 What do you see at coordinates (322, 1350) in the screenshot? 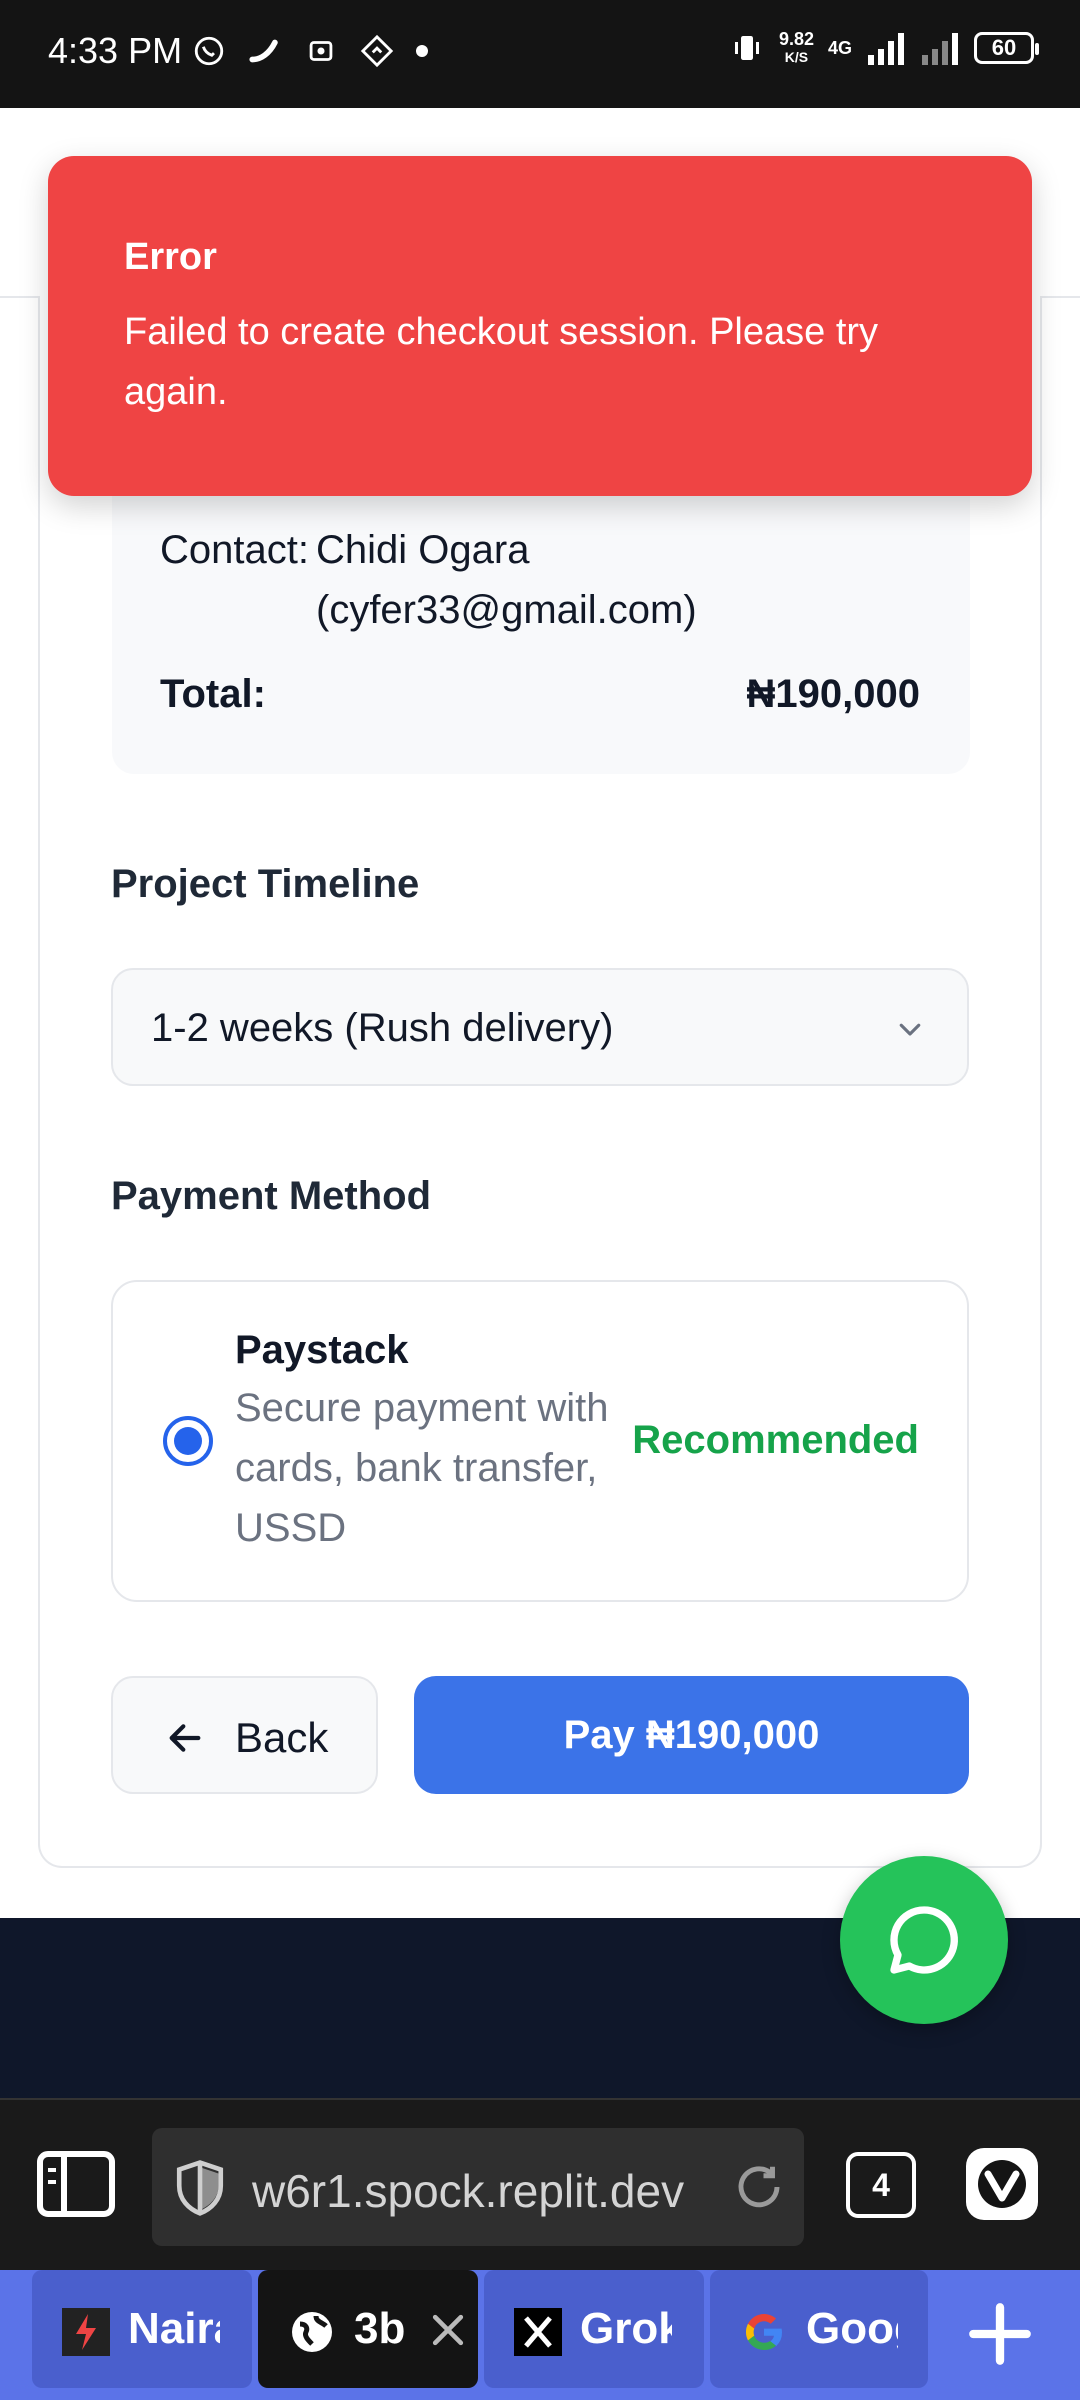
I see `payment-option-title: Paystack` at bounding box center [322, 1350].